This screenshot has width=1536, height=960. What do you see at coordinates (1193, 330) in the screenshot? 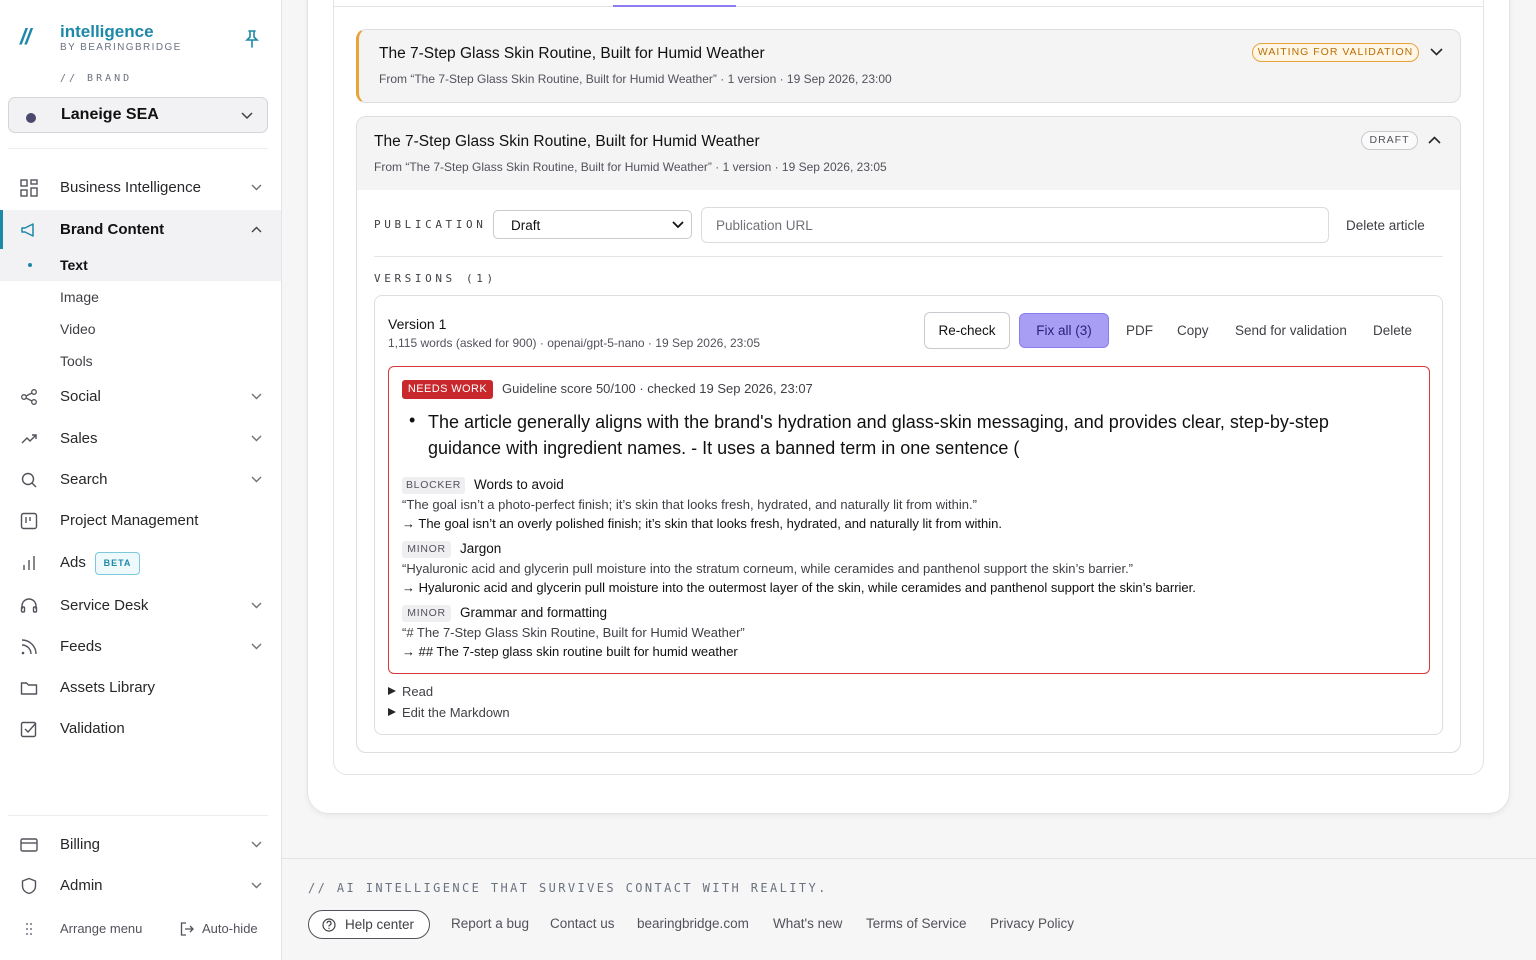
I see `copy-button: Copy` at bounding box center [1193, 330].